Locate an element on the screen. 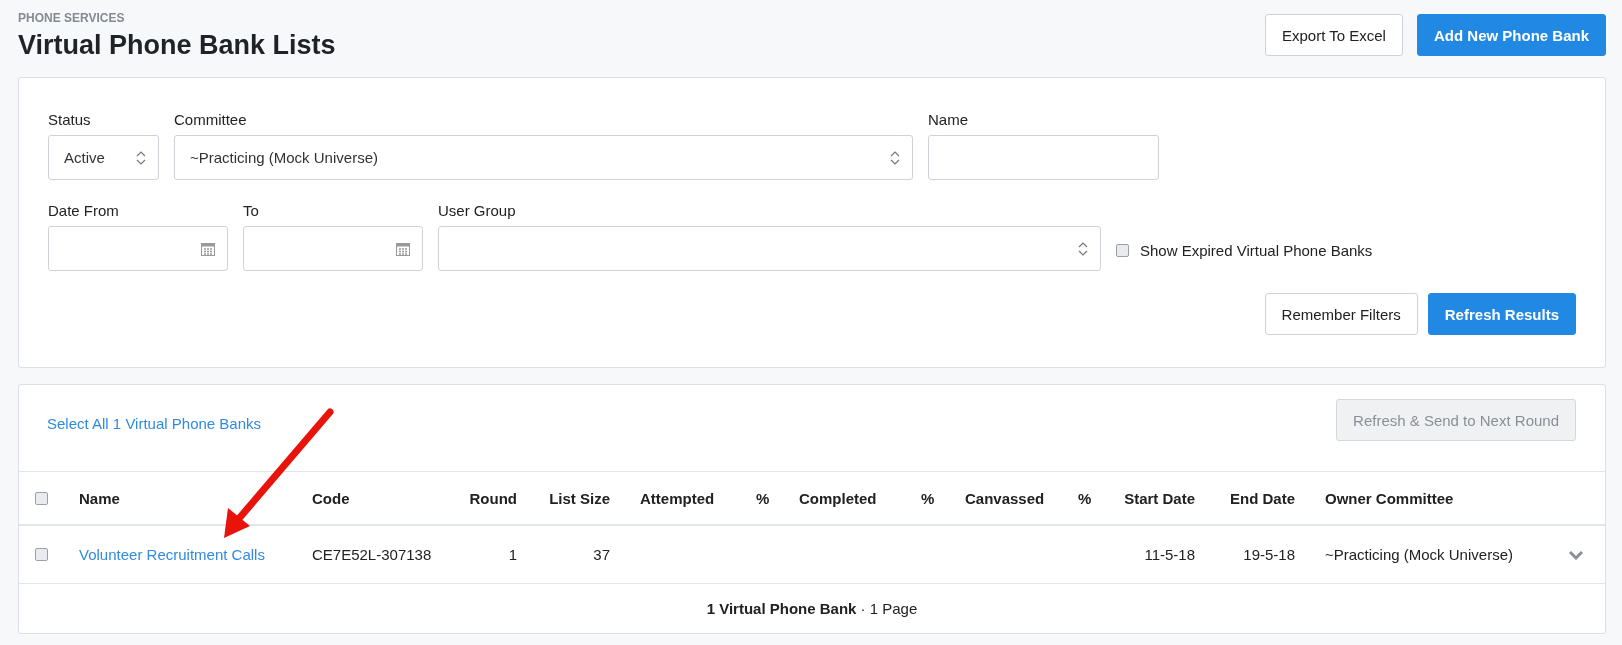 This screenshot has width=1622, height=645. select-all-link: Select All 1 Virtual Phone Banks is located at coordinates (154, 423).